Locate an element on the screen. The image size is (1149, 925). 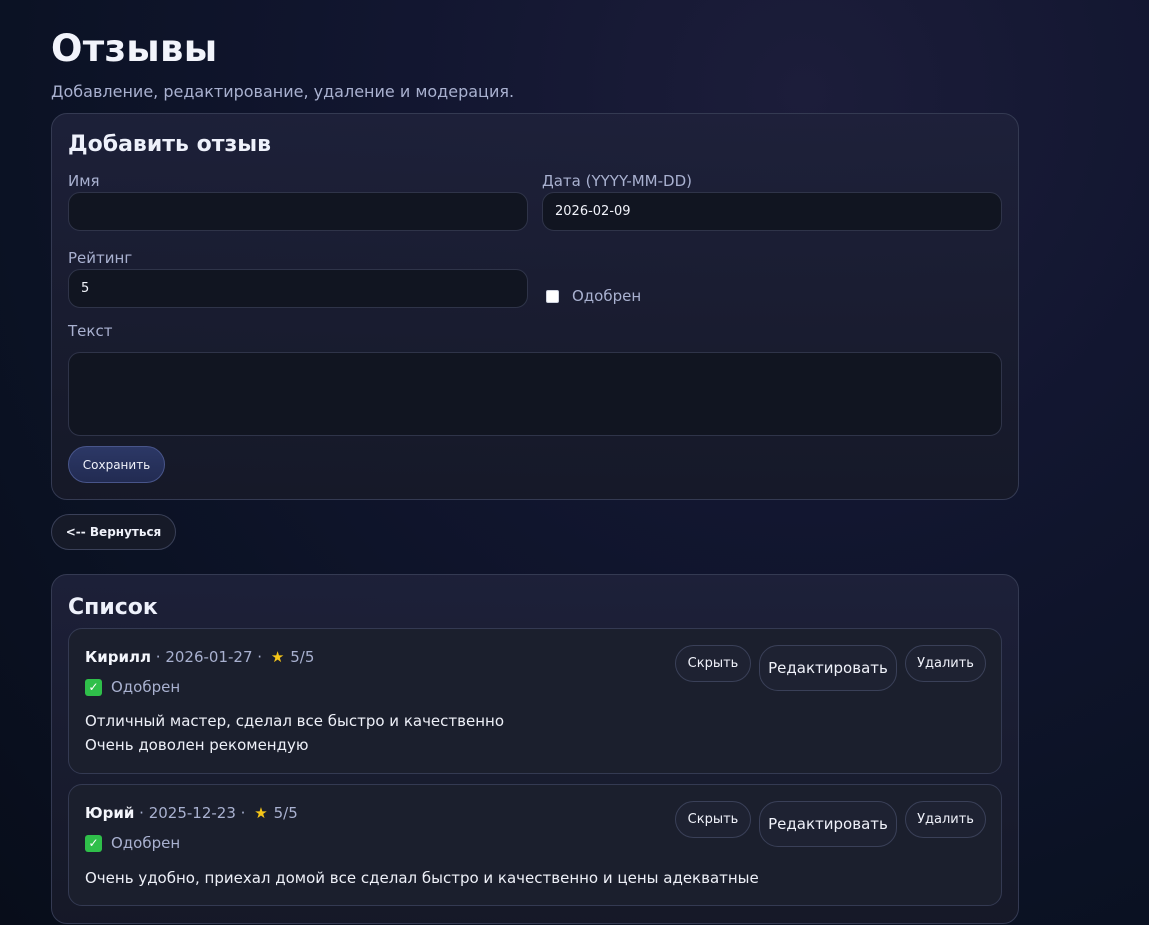
text-label: Текст is located at coordinates (90, 331).